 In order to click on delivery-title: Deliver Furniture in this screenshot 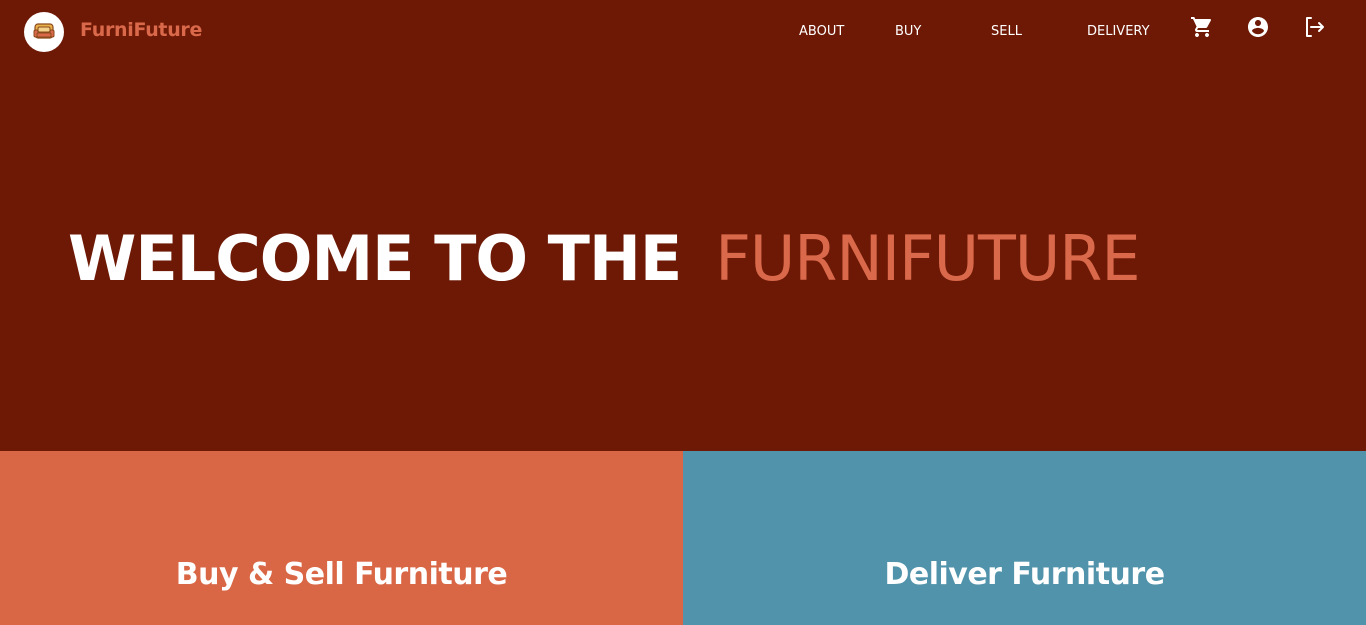, I will do `click(1024, 574)`.